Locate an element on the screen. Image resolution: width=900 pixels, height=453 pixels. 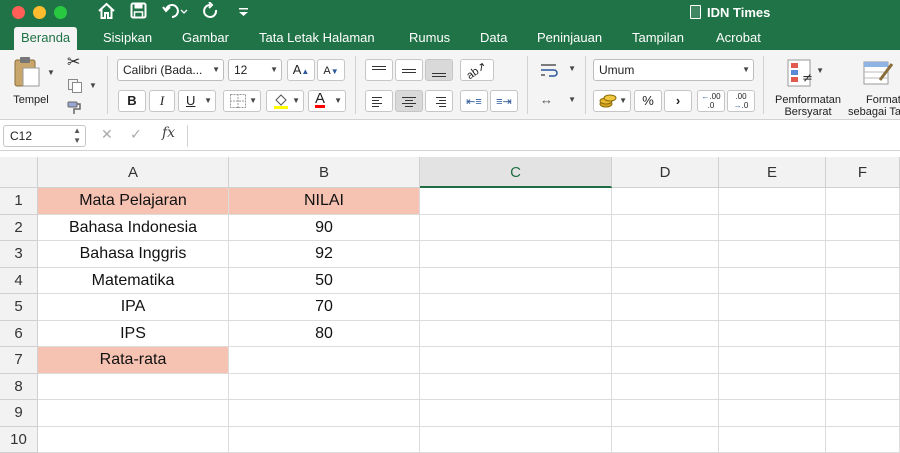
wrap-text-button: ▼ is located at coordinates (558, 71).